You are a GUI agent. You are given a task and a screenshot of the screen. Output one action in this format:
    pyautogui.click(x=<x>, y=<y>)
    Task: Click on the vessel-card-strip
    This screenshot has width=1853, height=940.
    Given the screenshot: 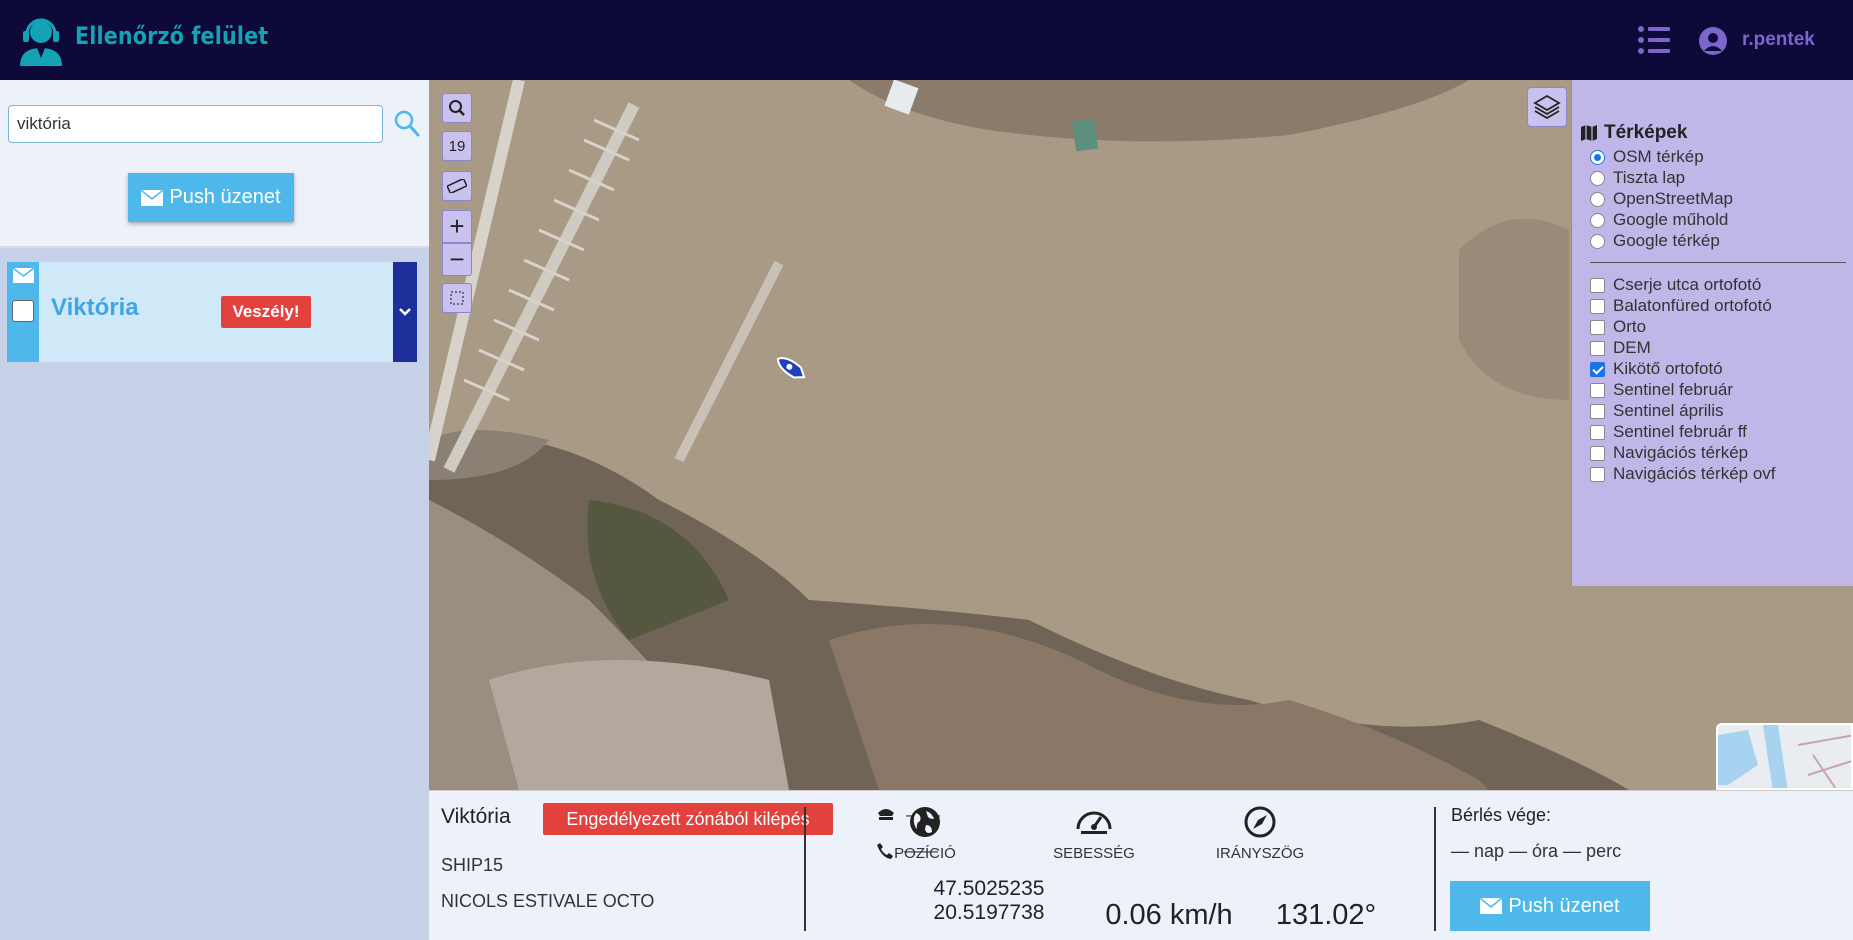 What is the action you would take?
    pyautogui.click(x=23, y=312)
    